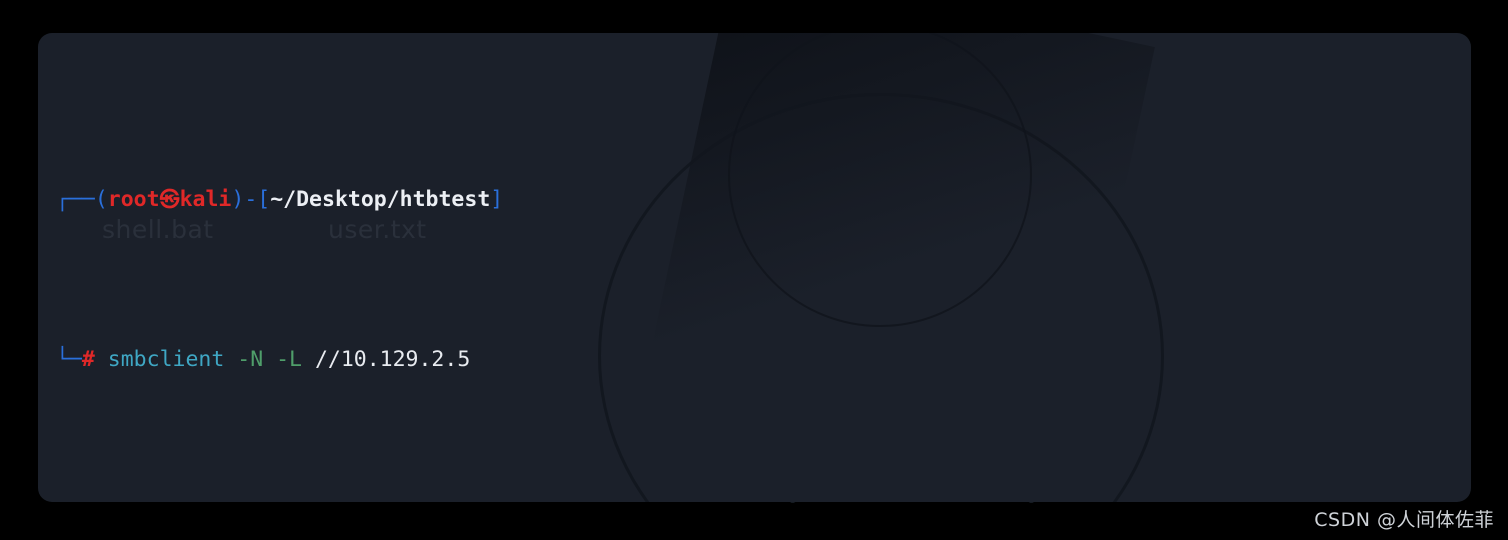 The height and width of the screenshot is (540, 1508). I want to click on prompt-dash: -, so click(251, 199).